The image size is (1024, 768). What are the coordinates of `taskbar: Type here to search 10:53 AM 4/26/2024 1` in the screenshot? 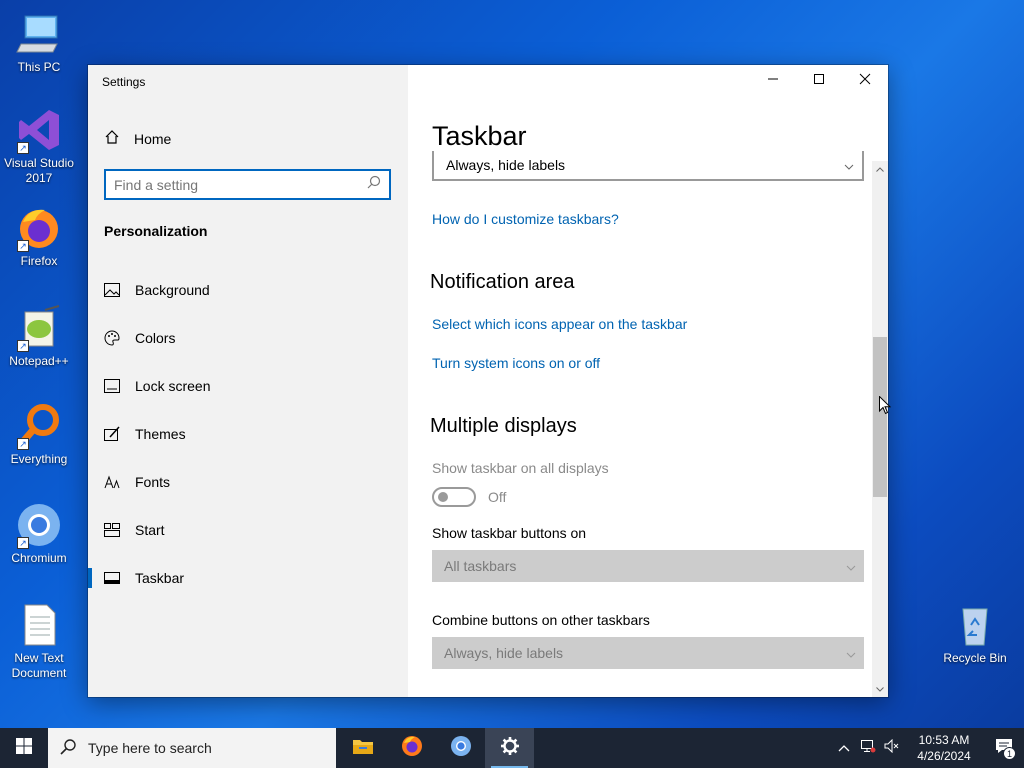 It's located at (512, 748).